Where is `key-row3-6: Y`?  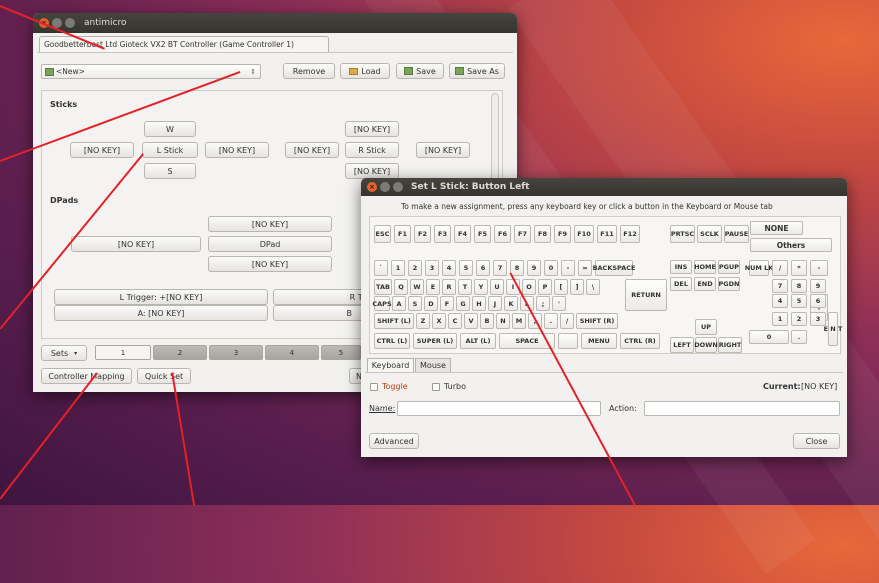 key-row3-6: Y is located at coordinates (481, 287).